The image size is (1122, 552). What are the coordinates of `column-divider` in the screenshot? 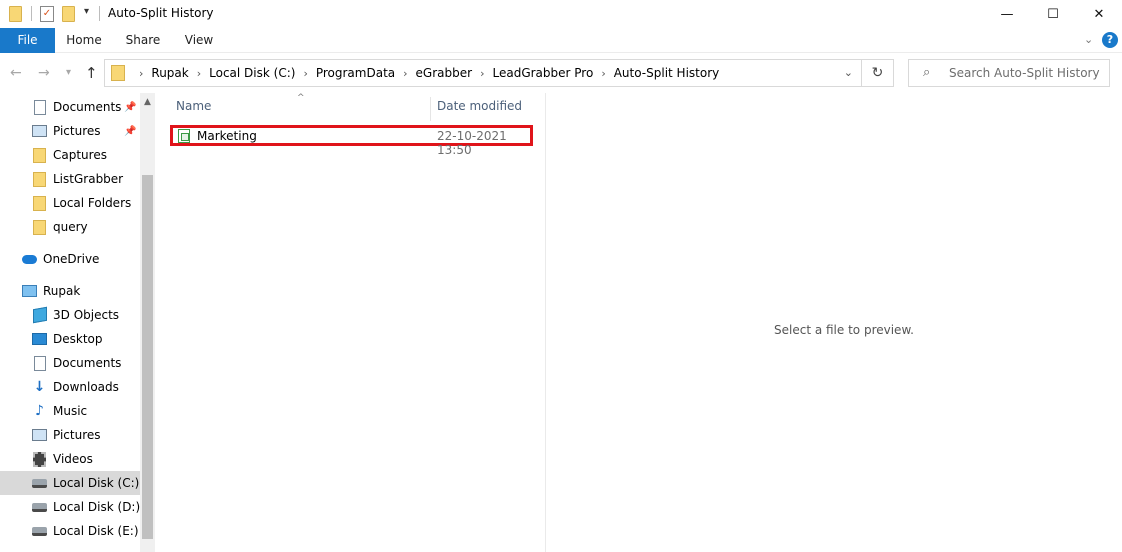 It's located at (430, 109).